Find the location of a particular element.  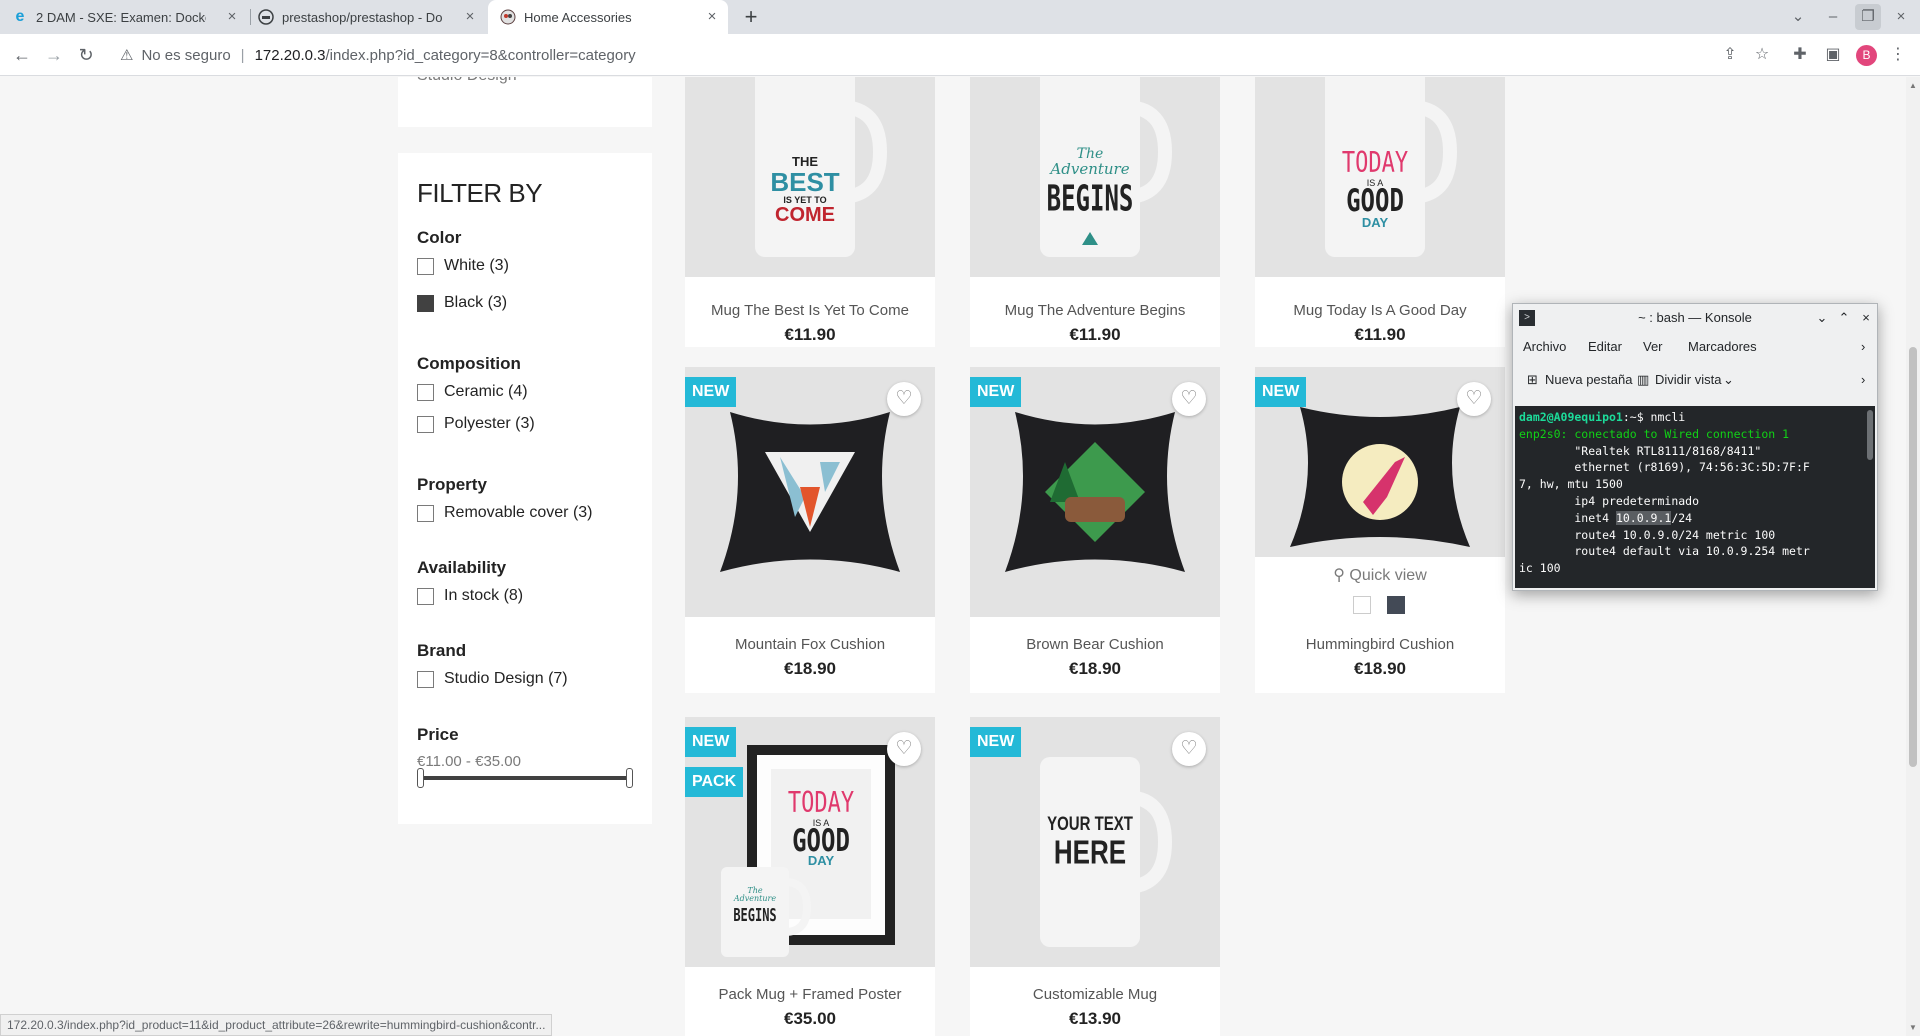

product-image: TODAY IS A GOOD DAY is located at coordinates (1380, 177).